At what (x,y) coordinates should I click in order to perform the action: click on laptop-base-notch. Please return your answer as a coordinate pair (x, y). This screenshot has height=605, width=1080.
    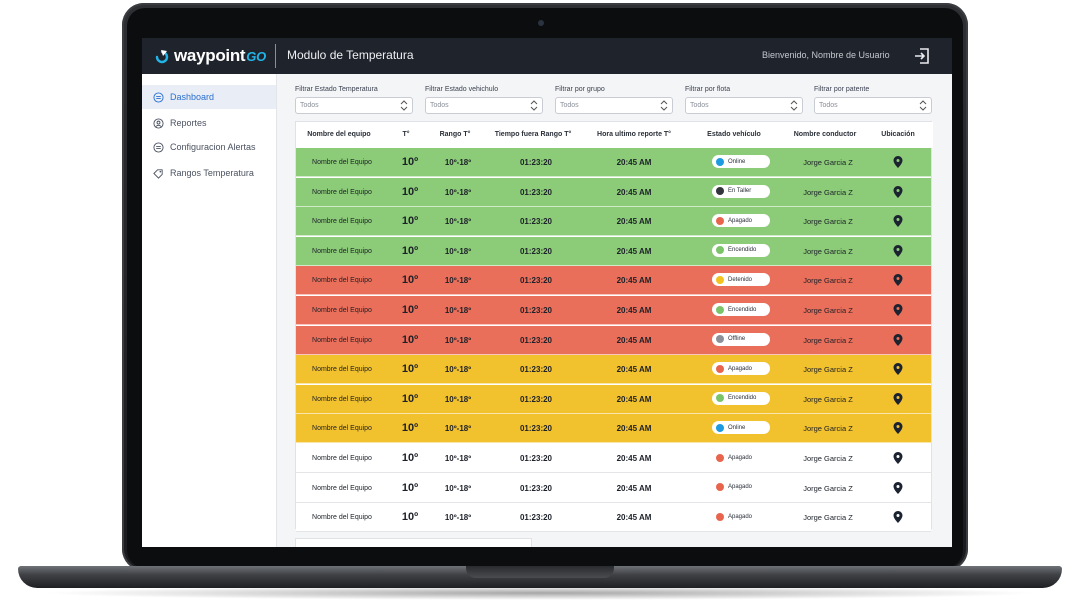
    Looking at the image, I should click on (540, 572).